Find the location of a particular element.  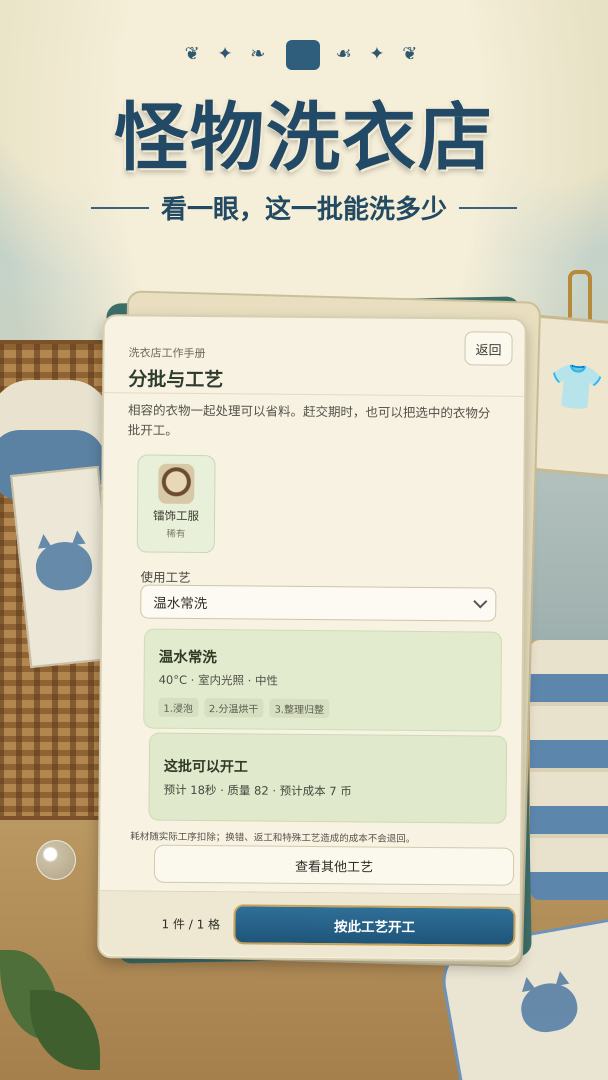

craft-steps: 1.浸泡 2.分温烘干 3.整理归整 is located at coordinates (244, 708).